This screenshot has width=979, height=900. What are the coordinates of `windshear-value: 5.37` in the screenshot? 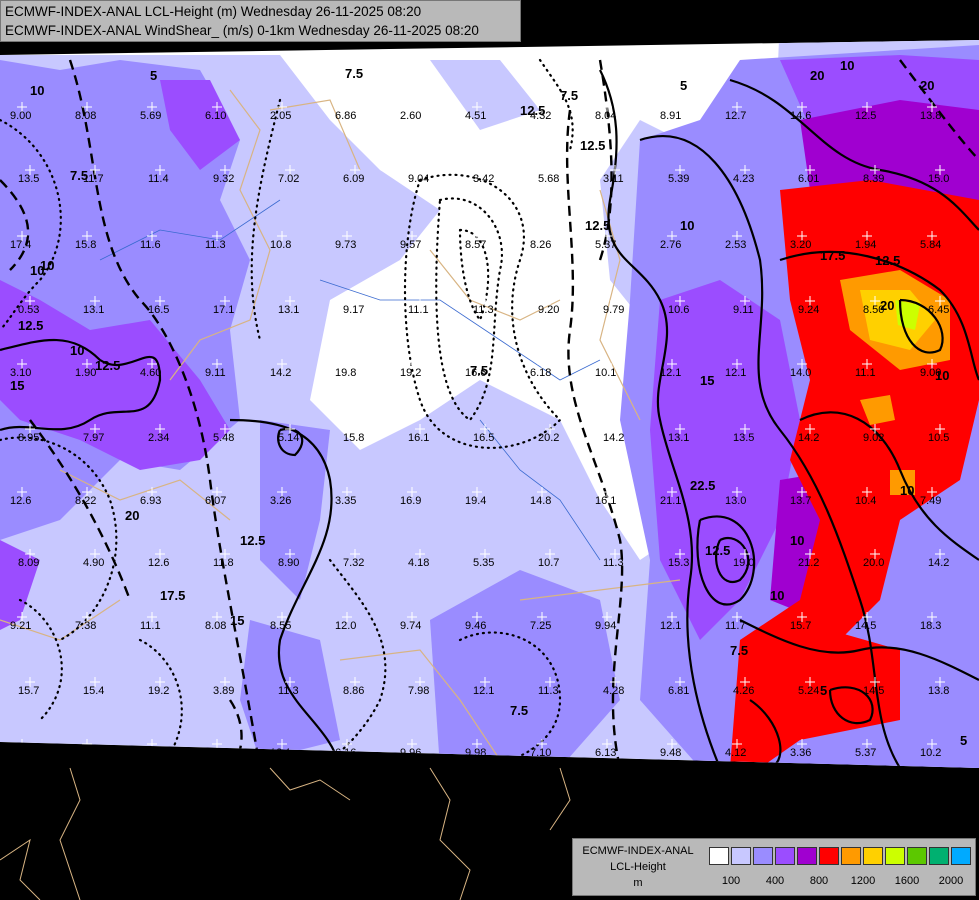 It's located at (865, 753).